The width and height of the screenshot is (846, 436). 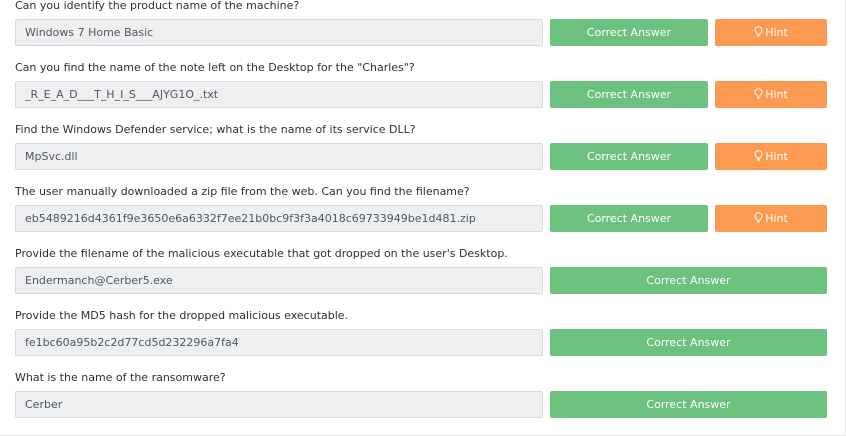 I want to click on answer-field: _R_E_A_D___T_H_I_S___AJYG1O_.txt, so click(x=279, y=94).